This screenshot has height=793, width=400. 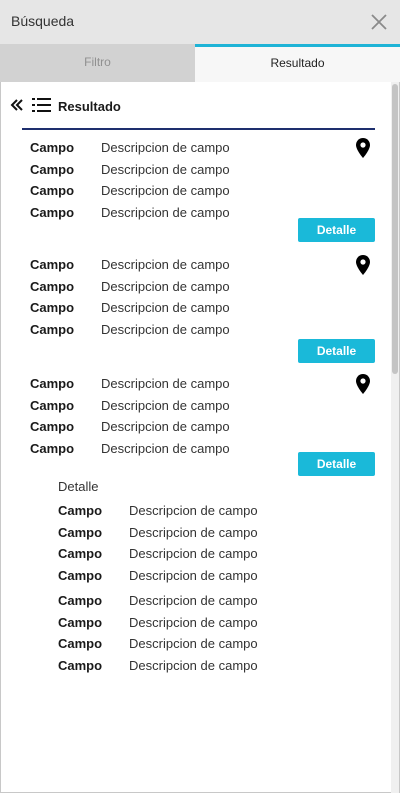 What do you see at coordinates (97, 63) in the screenshot?
I see `tab-filtro: Filtro` at bounding box center [97, 63].